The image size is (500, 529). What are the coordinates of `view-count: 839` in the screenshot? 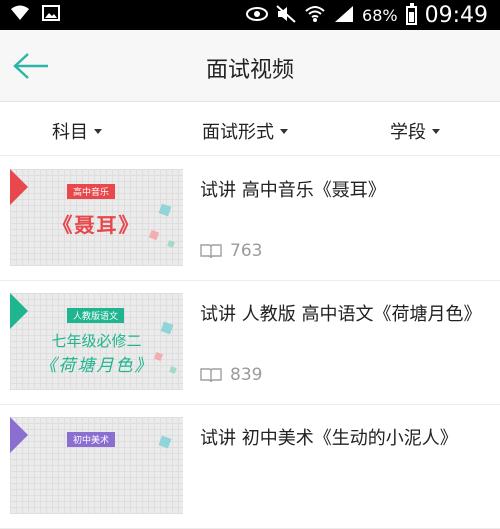 It's located at (231, 375).